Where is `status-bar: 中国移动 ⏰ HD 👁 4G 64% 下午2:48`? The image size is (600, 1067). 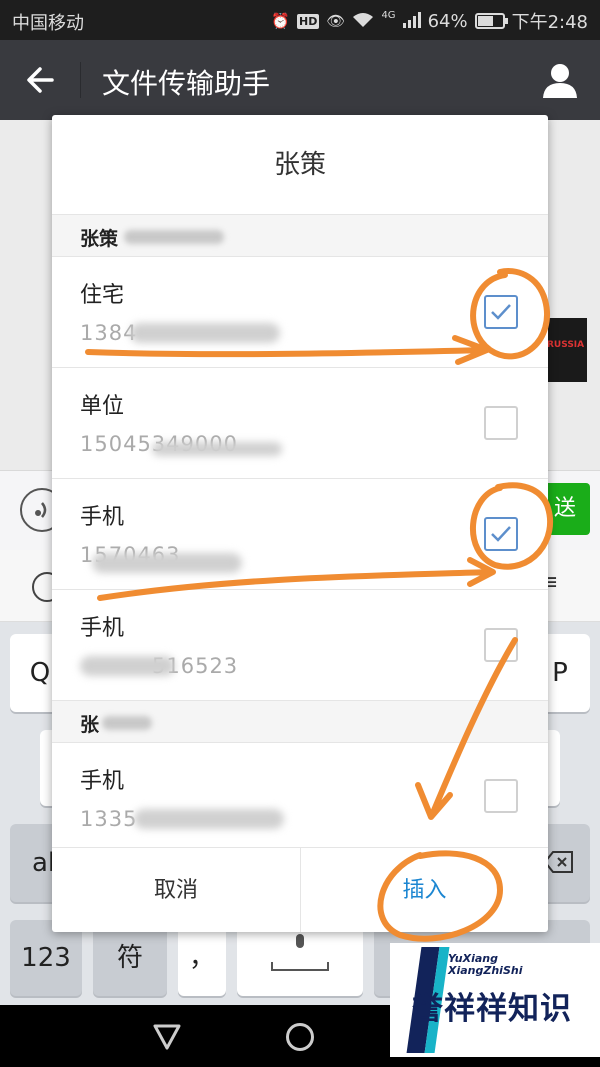 status-bar: 中国移动 ⏰ HD 👁 4G 64% 下午2:48 is located at coordinates (300, 20).